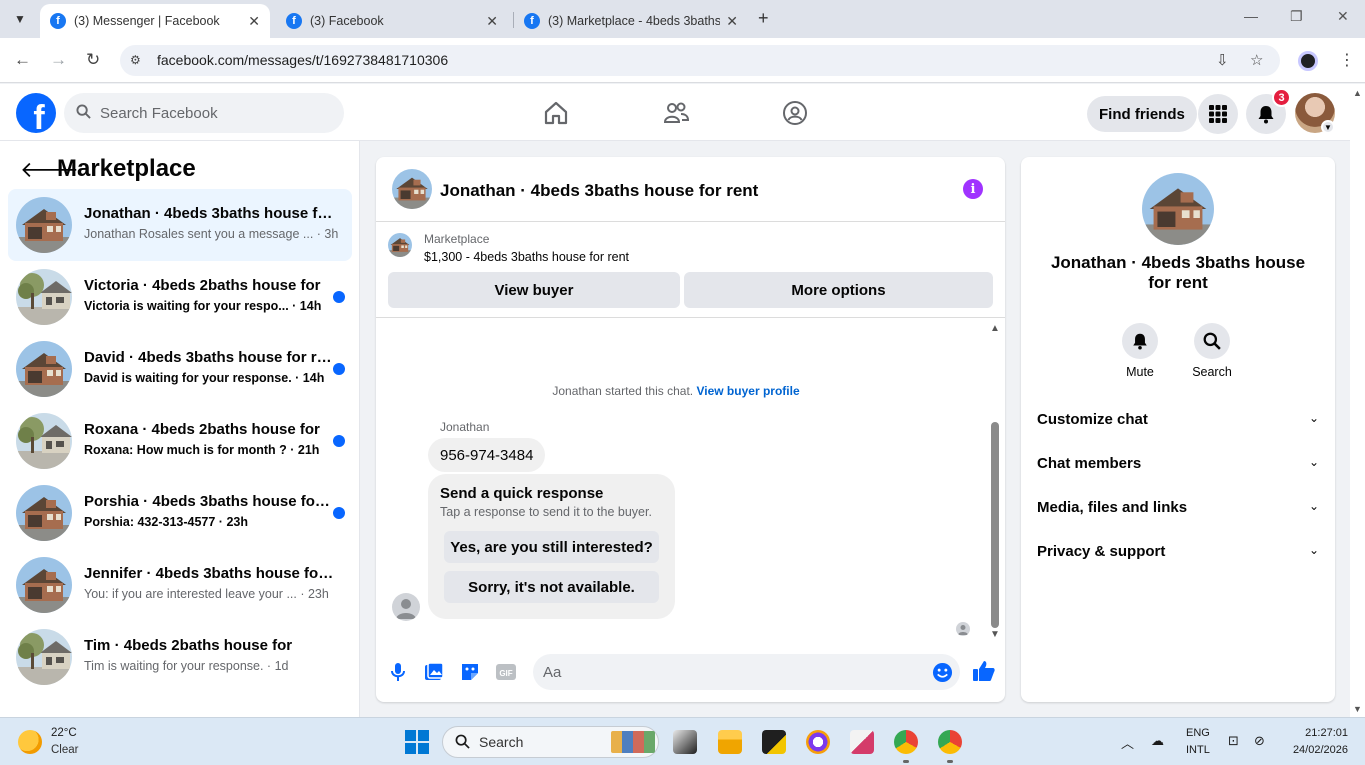 The height and width of the screenshot is (765, 1365). I want to click on chrome-icon, so click(906, 742).